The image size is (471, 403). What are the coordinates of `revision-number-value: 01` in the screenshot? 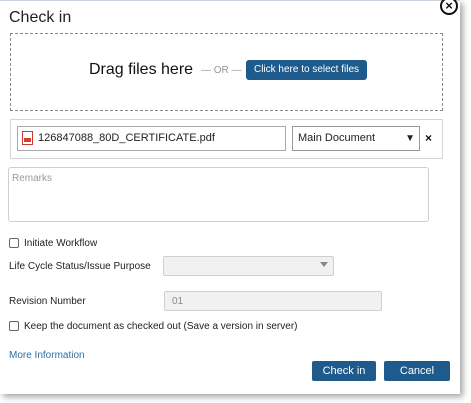 It's located at (178, 301).